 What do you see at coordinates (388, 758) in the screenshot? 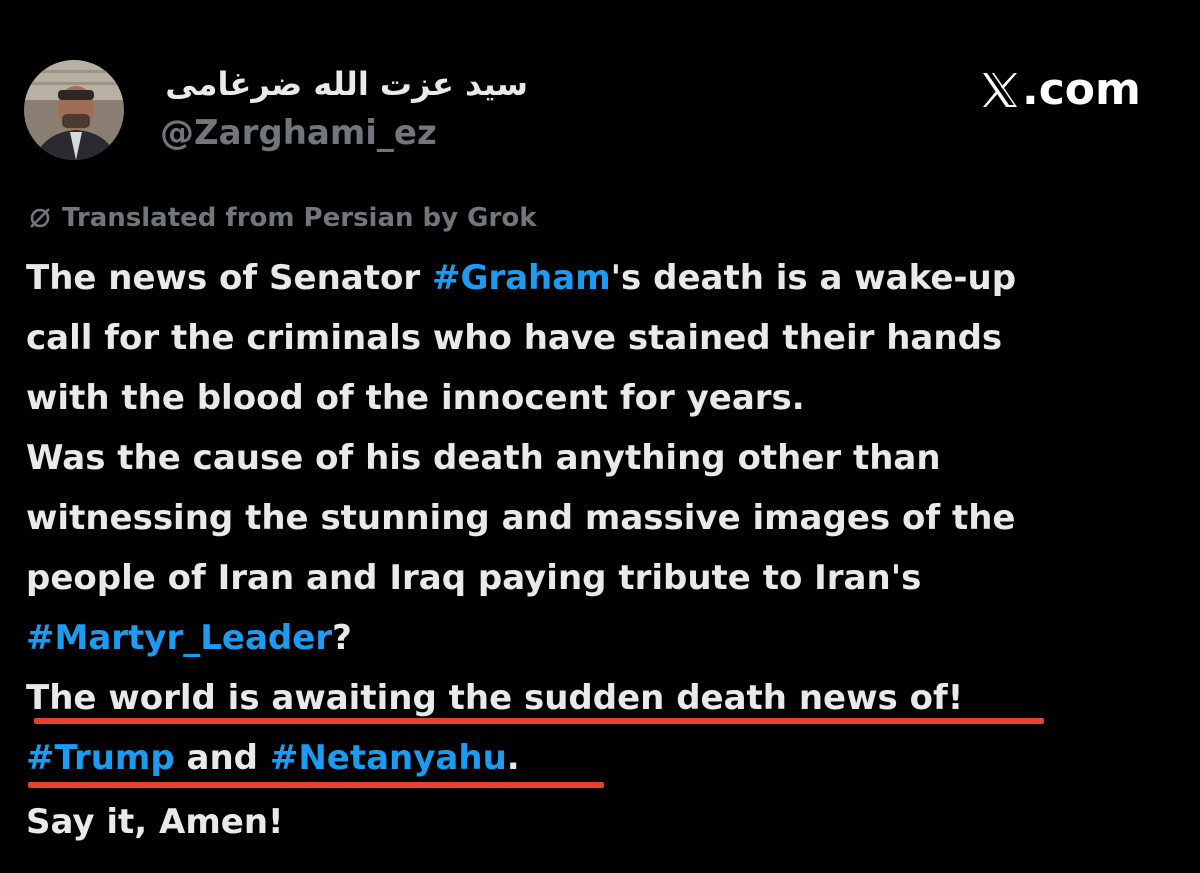
I see `hashtag-netanyahu: #Netanyahu` at bounding box center [388, 758].